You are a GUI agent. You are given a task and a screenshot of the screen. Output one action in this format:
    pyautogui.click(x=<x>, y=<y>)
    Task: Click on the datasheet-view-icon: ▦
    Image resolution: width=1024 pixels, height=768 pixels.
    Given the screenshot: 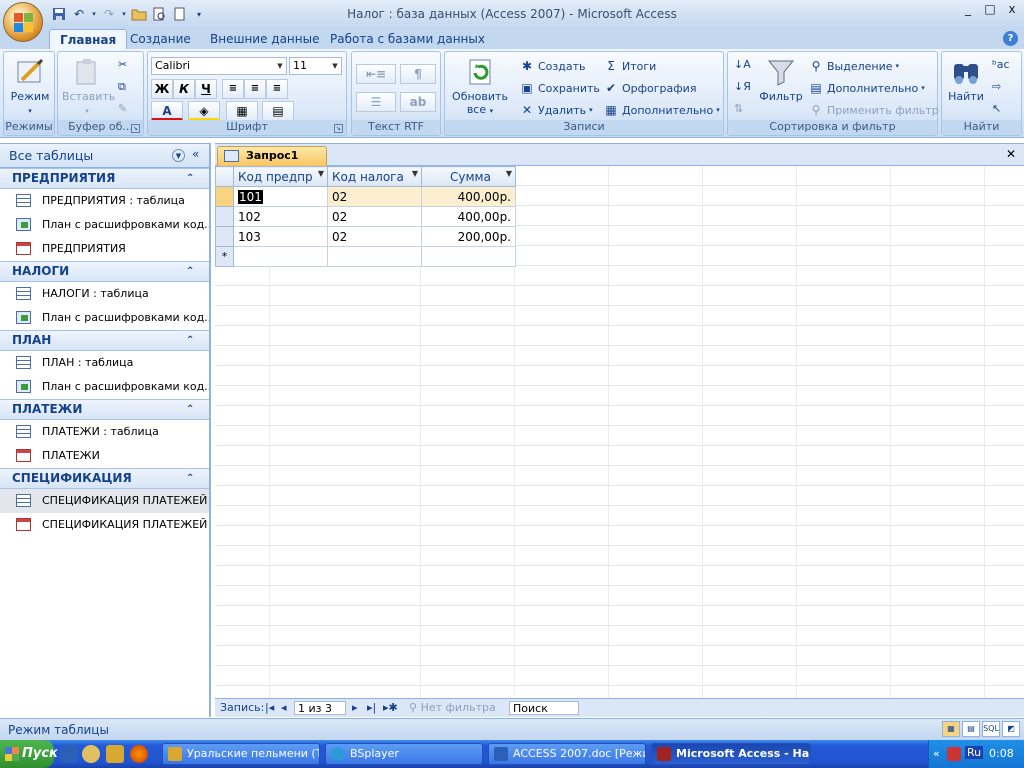 What is the action you would take?
    pyautogui.click(x=951, y=729)
    